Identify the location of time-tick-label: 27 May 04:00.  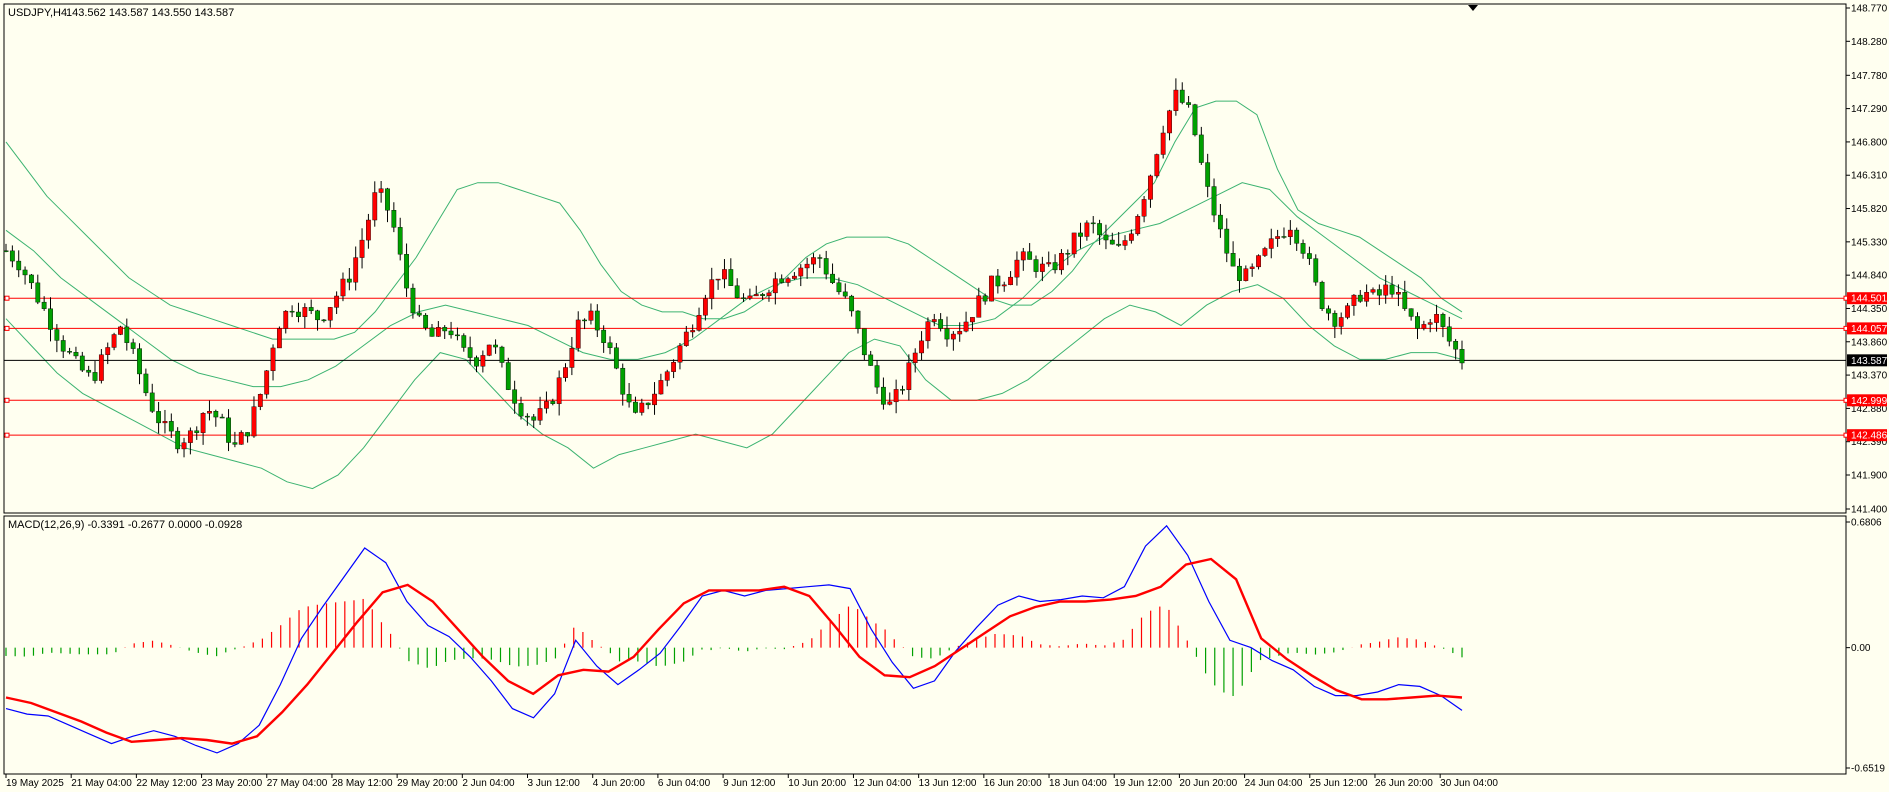
(297, 783).